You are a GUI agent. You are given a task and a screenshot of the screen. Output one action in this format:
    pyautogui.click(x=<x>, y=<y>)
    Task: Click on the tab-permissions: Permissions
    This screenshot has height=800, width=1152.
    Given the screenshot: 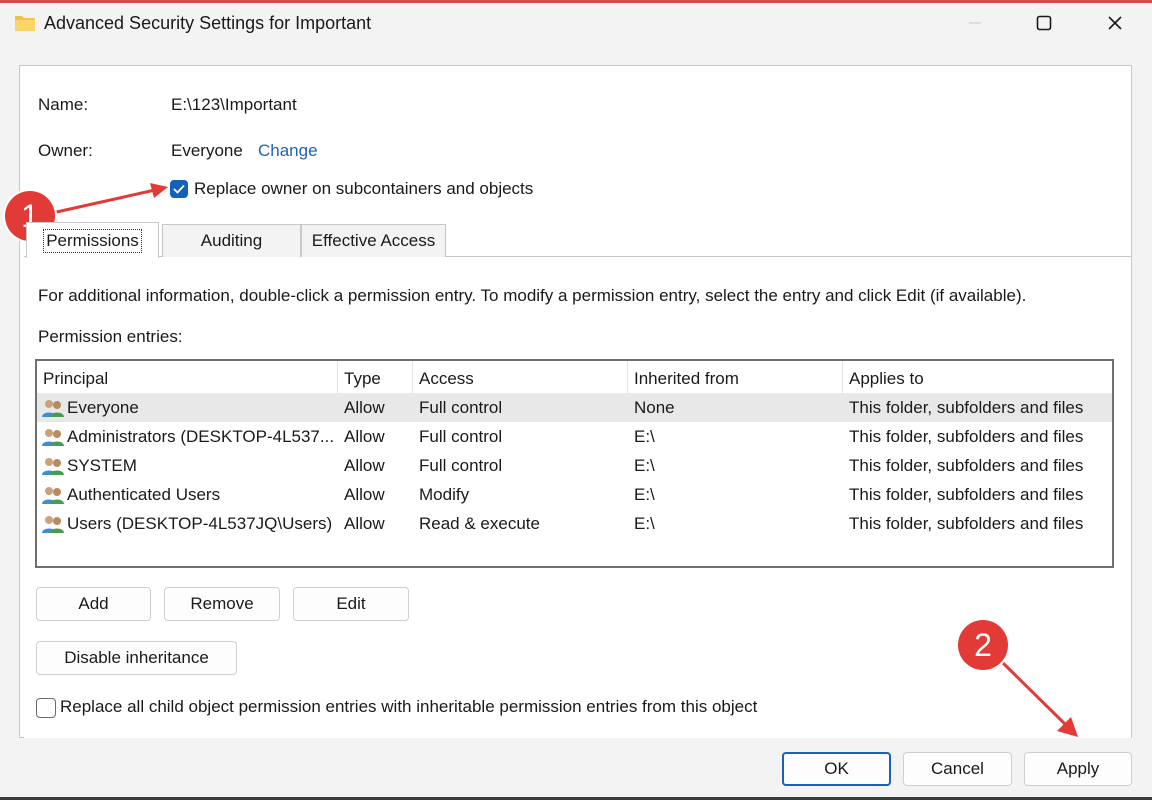 What is the action you would take?
    pyautogui.click(x=92, y=240)
    